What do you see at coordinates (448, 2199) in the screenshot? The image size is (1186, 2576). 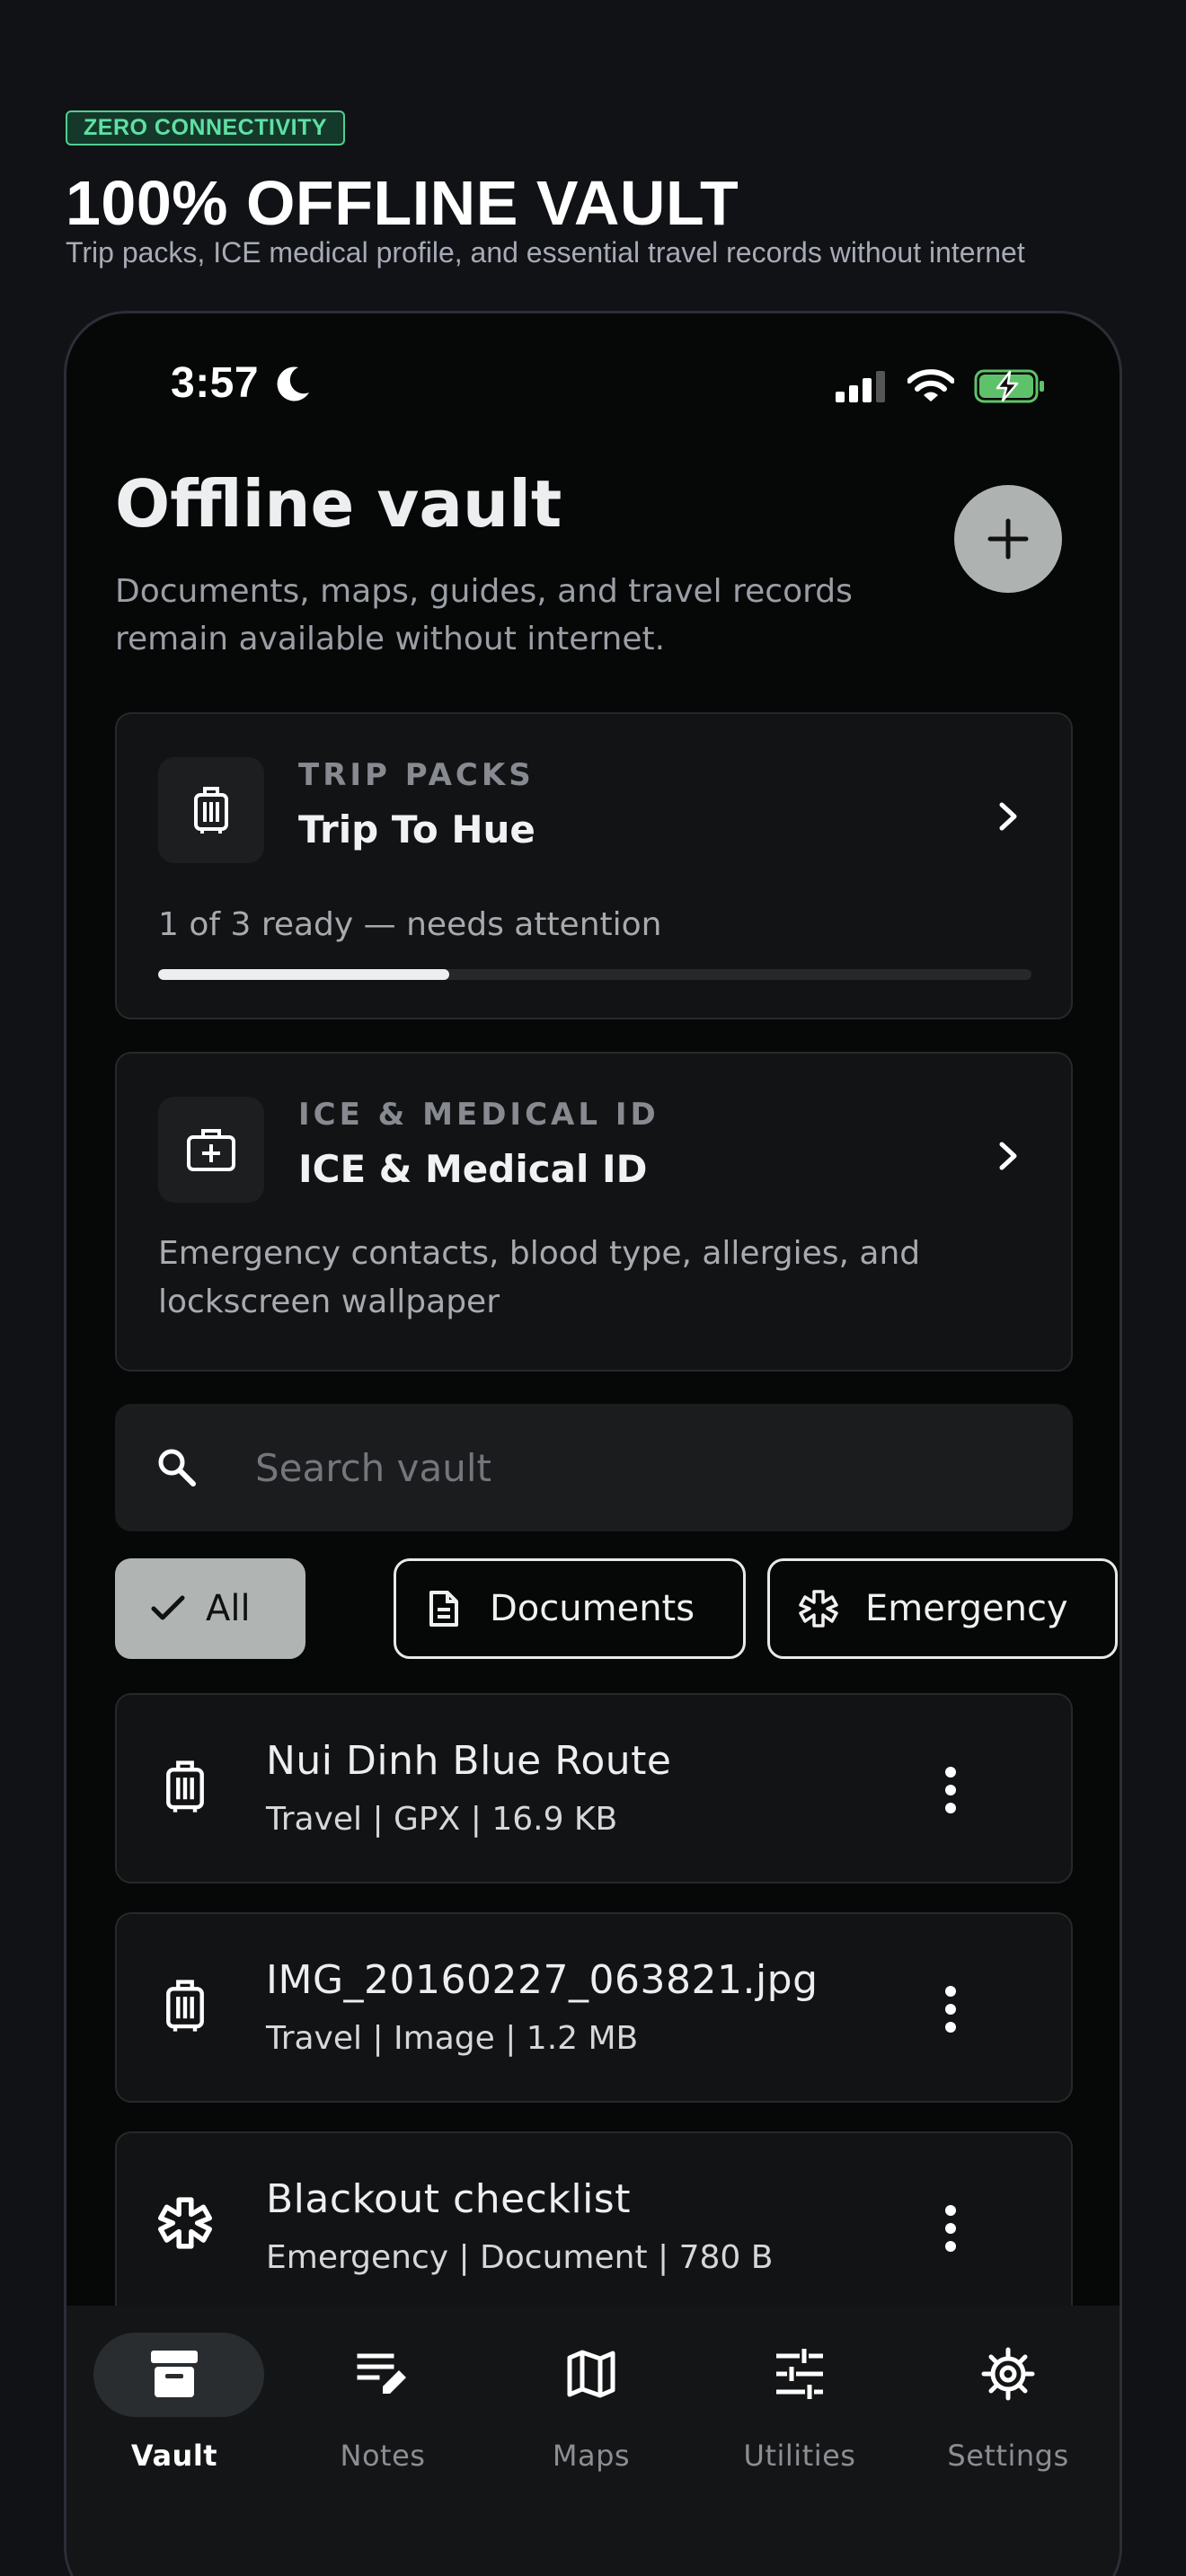 I see `vault-item-title: Blackout checklist` at bounding box center [448, 2199].